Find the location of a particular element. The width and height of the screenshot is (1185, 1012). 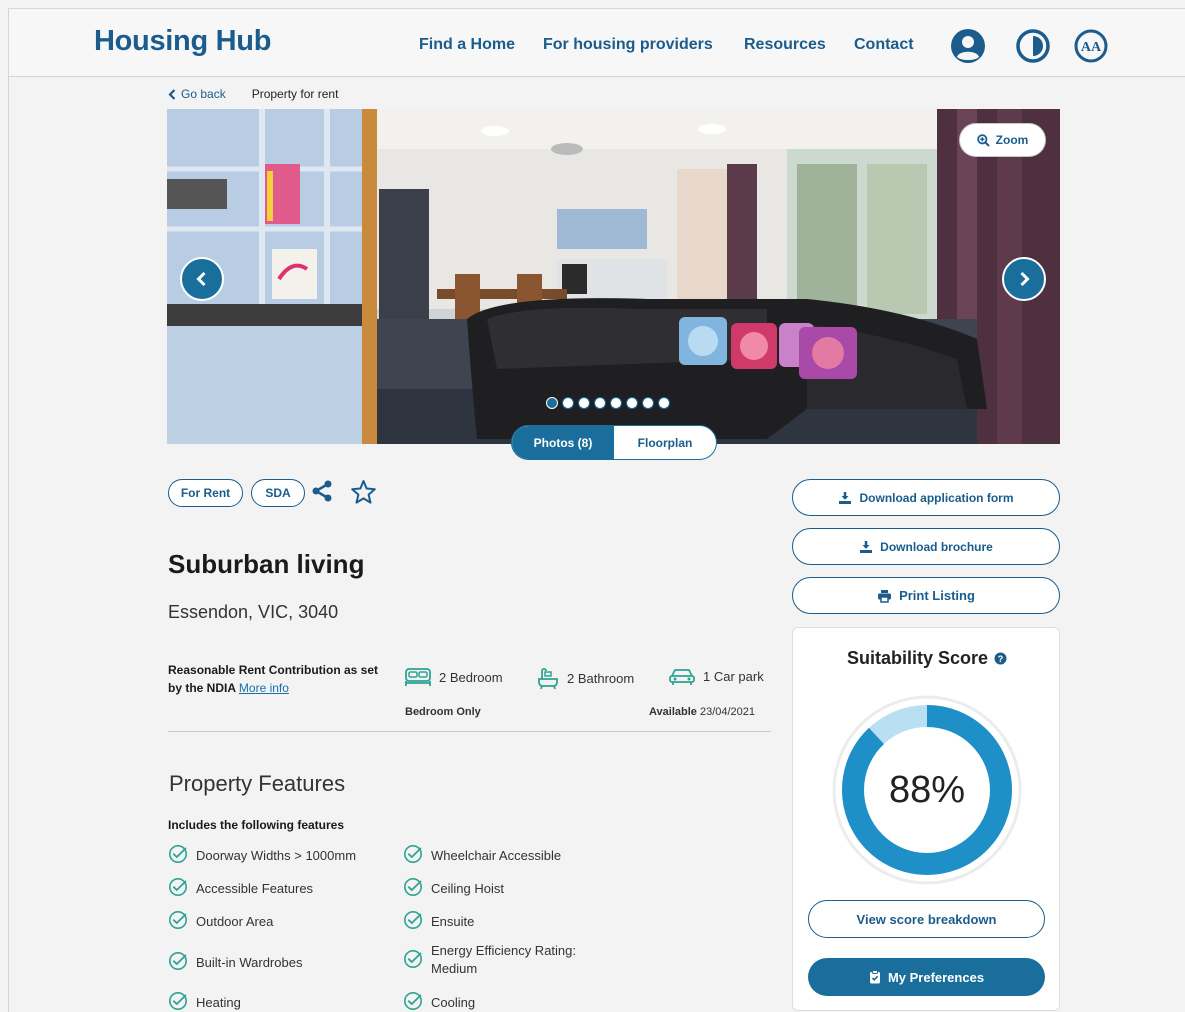

text-size-icon: AA is located at coordinates (1091, 46).